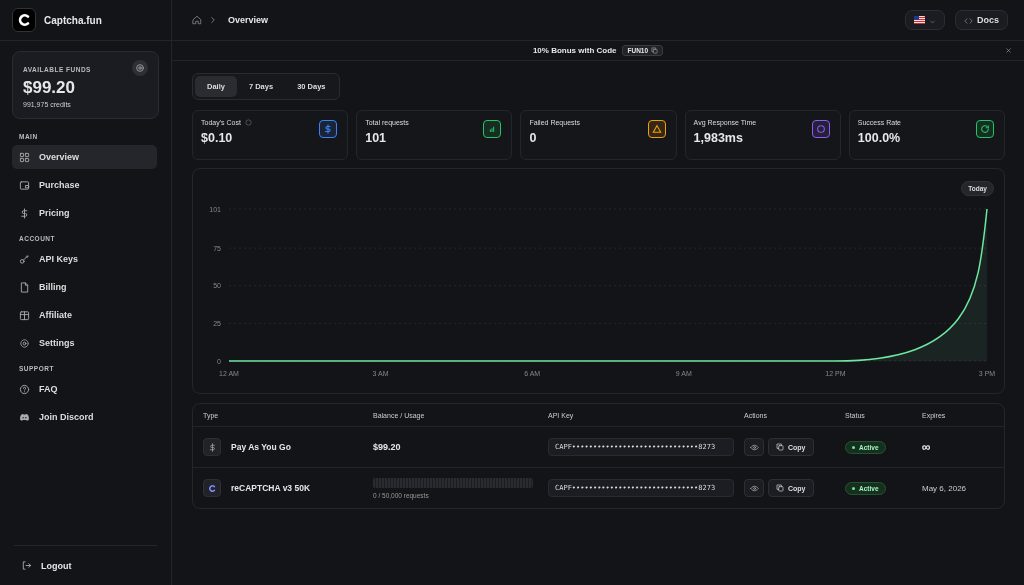  Describe the element at coordinates (968, 20) in the screenshot. I see `code-icon` at that location.